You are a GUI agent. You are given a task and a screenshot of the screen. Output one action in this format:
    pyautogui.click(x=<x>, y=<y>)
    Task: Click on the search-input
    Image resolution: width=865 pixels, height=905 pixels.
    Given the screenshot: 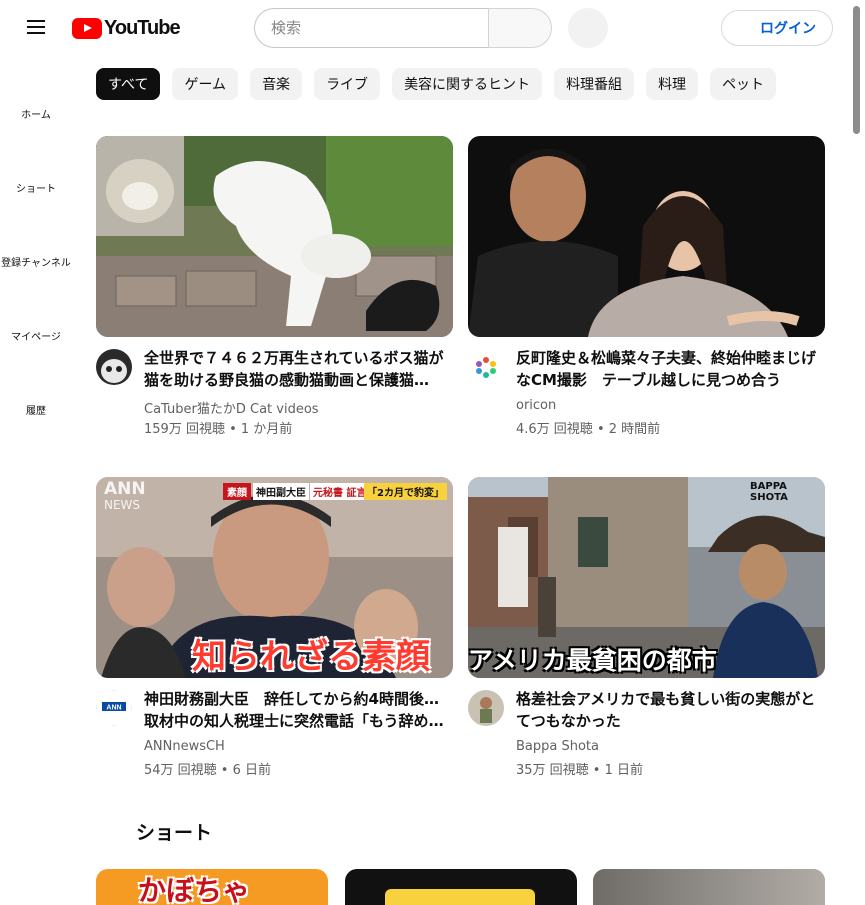 What is the action you would take?
    pyautogui.click(x=371, y=28)
    